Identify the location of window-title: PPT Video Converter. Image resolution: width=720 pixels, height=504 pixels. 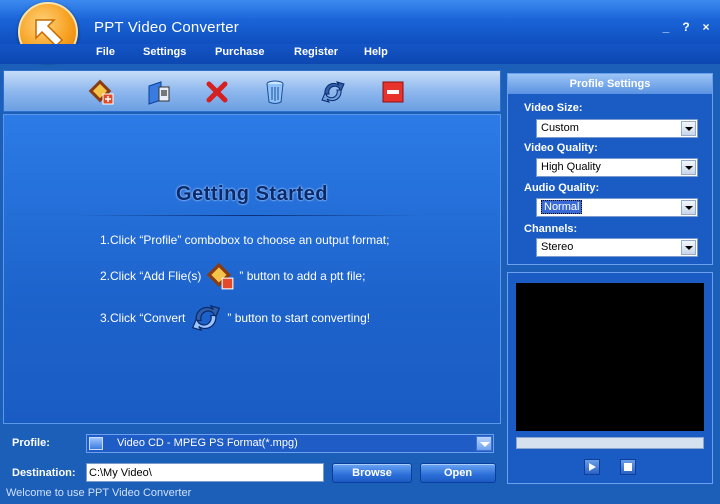
(166, 27).